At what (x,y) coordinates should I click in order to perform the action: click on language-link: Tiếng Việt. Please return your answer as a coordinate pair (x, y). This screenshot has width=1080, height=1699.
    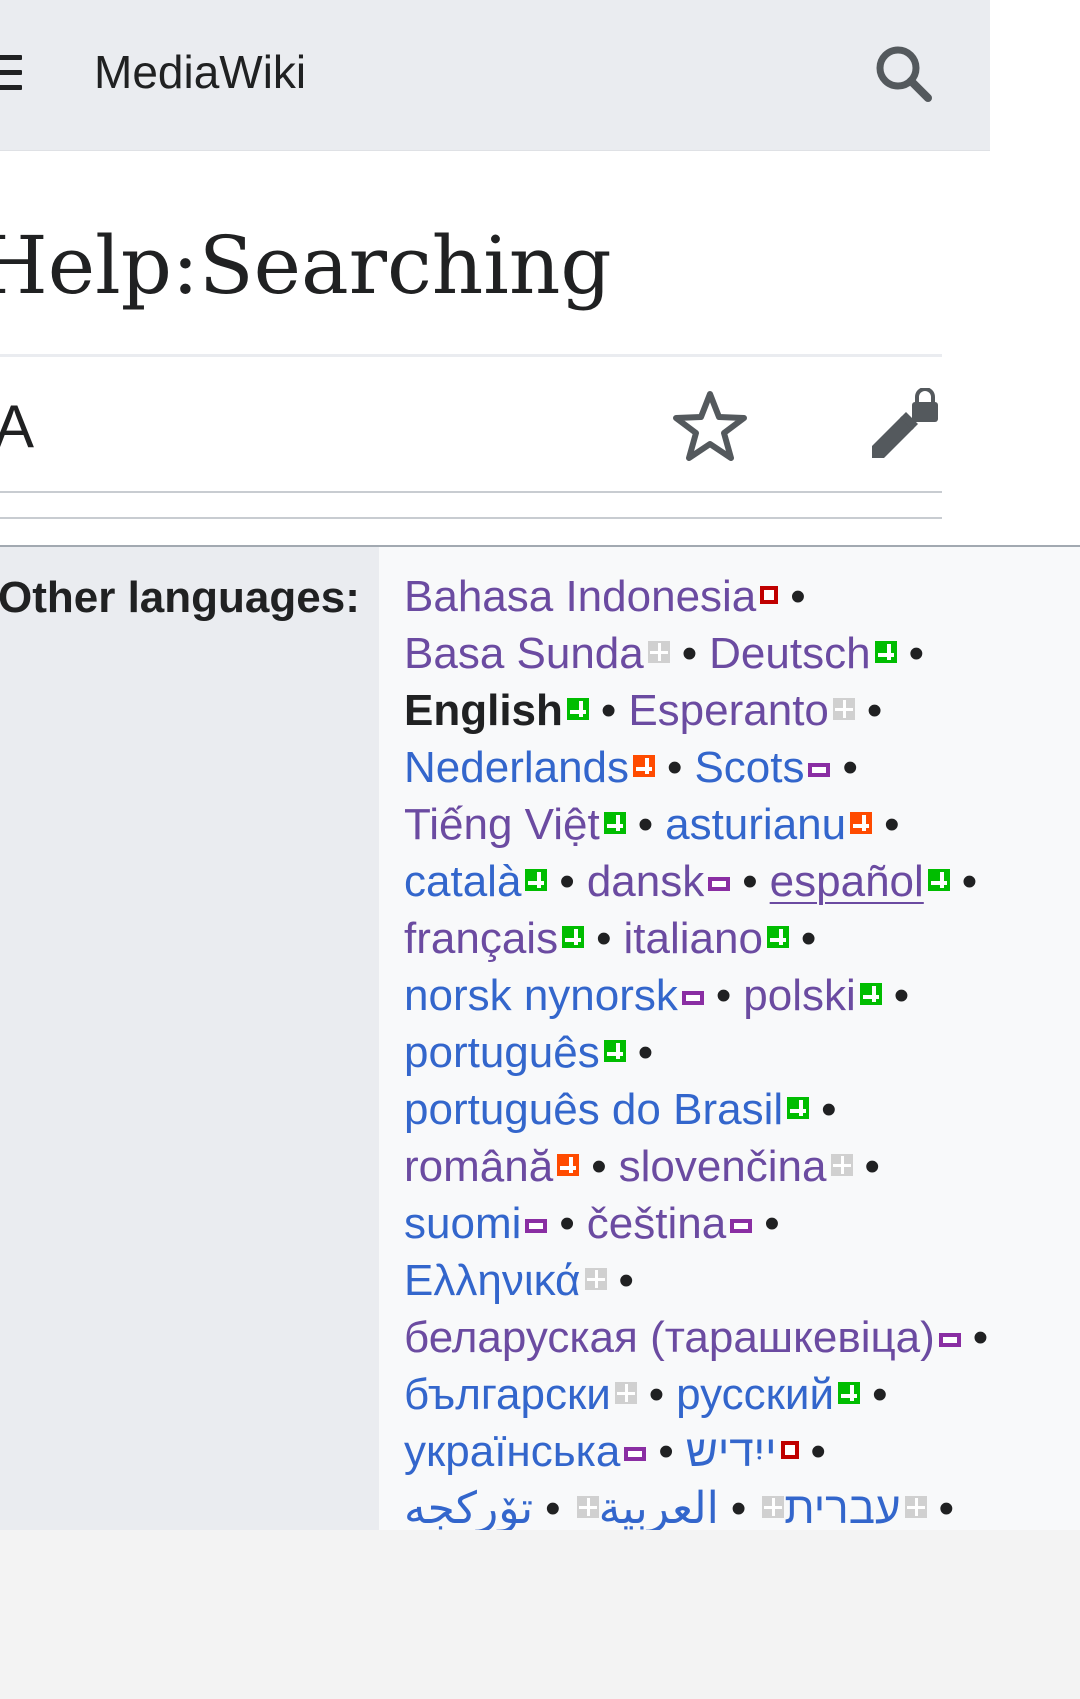
    Looking at the image, I should click on (502, 824).